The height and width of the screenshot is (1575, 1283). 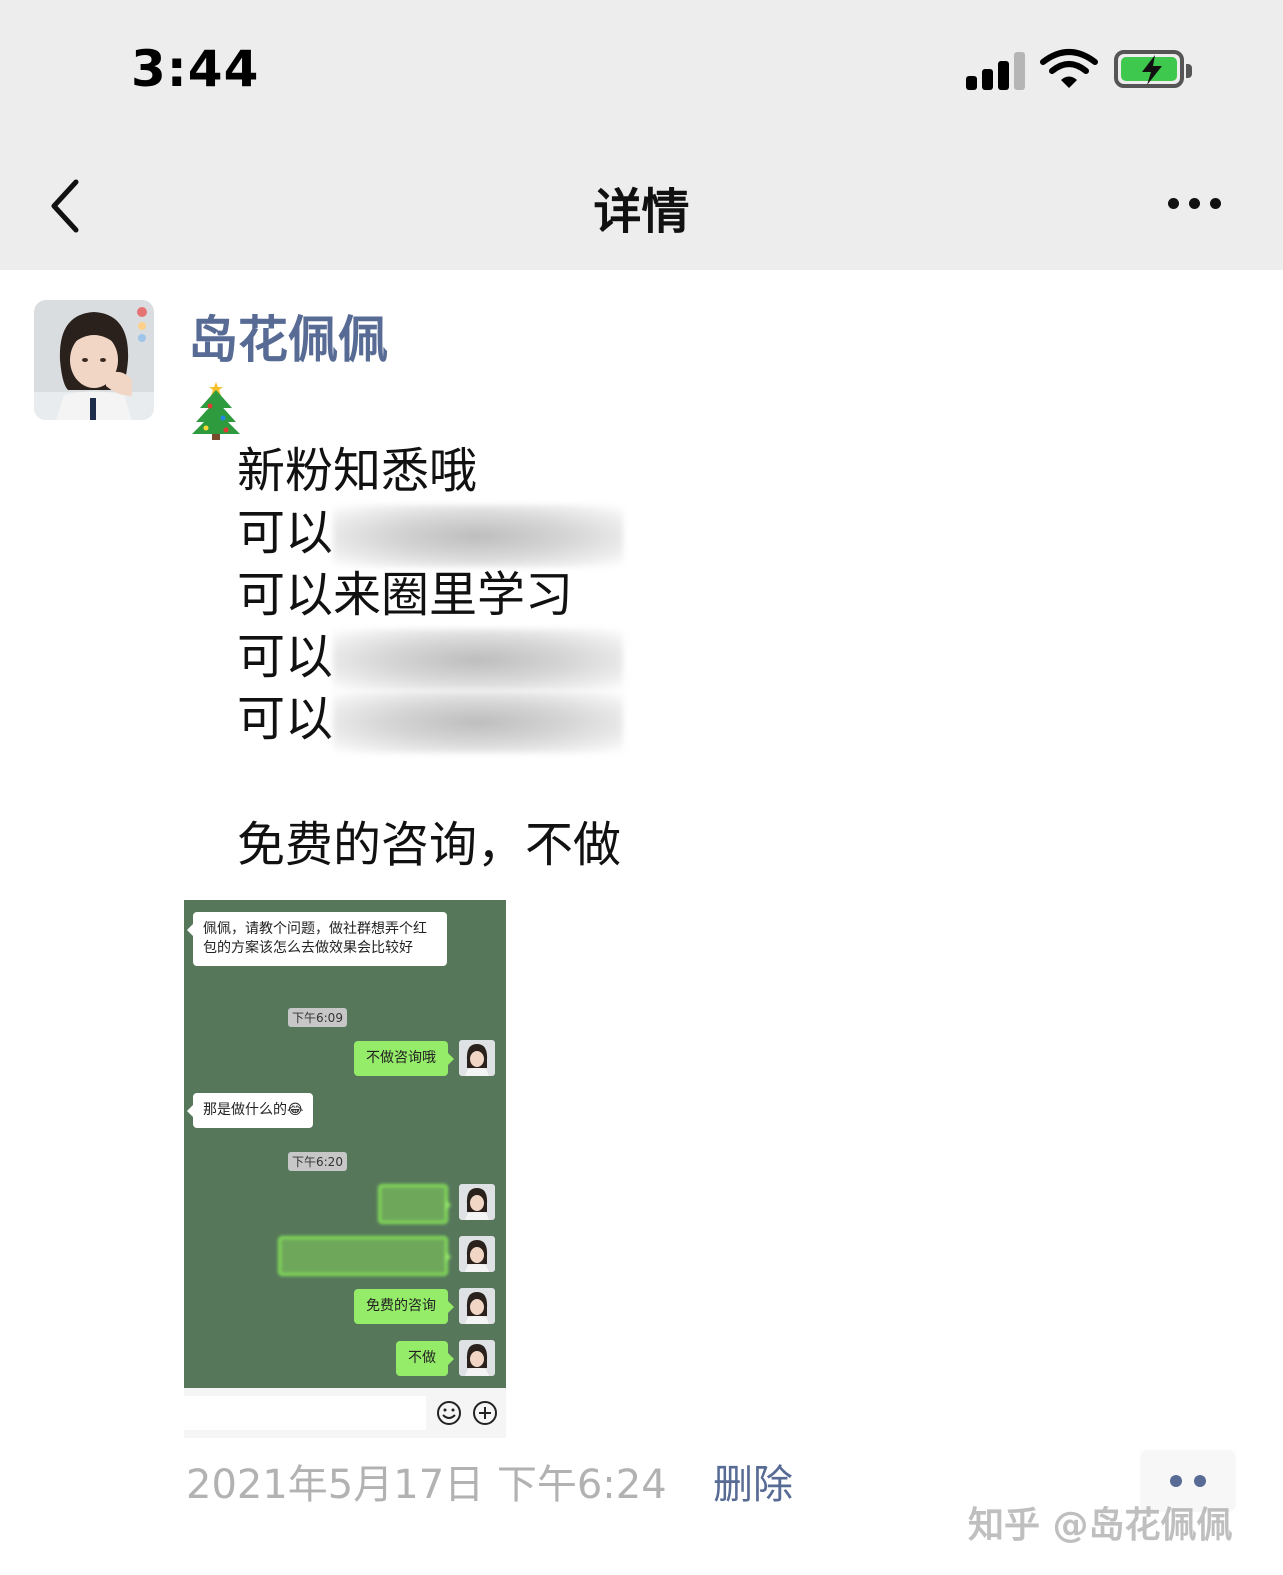 What do you see at coordinates (996, 70) in the screenshot?
I see `cellular-signal-icon` at bounding box center [996, 70].